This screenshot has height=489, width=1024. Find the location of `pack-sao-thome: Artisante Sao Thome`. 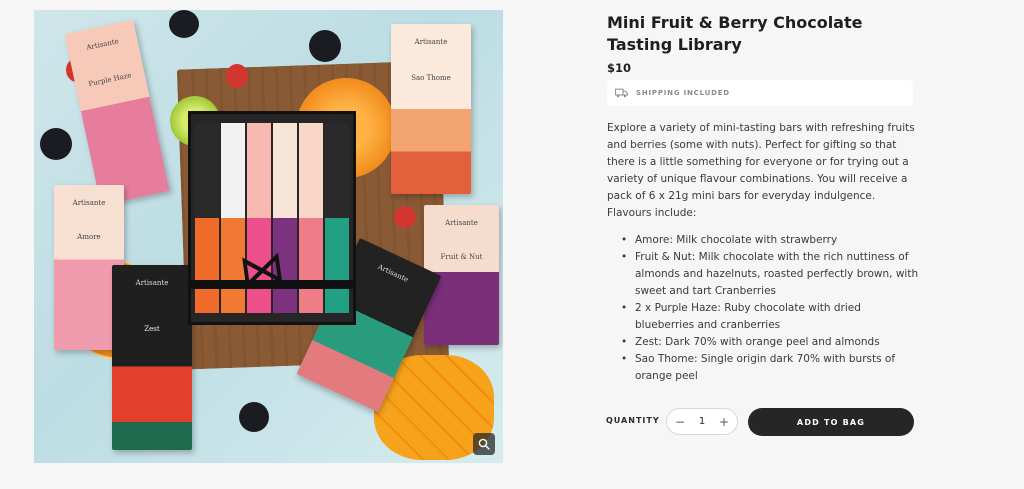

pack-sao-thome: Artisante Sao Thome is located at coordinates (431, 109).